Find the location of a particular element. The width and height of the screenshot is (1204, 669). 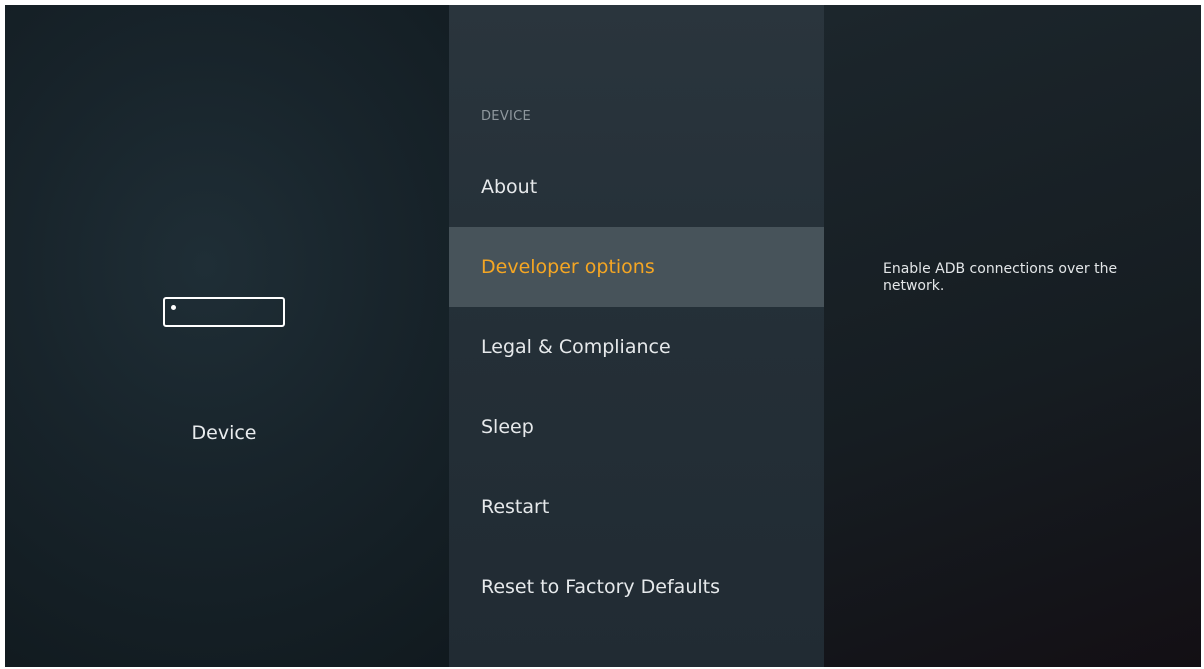

menu-item-legal-compliance: Legal & Compliance is located at coordinates (636, 347).